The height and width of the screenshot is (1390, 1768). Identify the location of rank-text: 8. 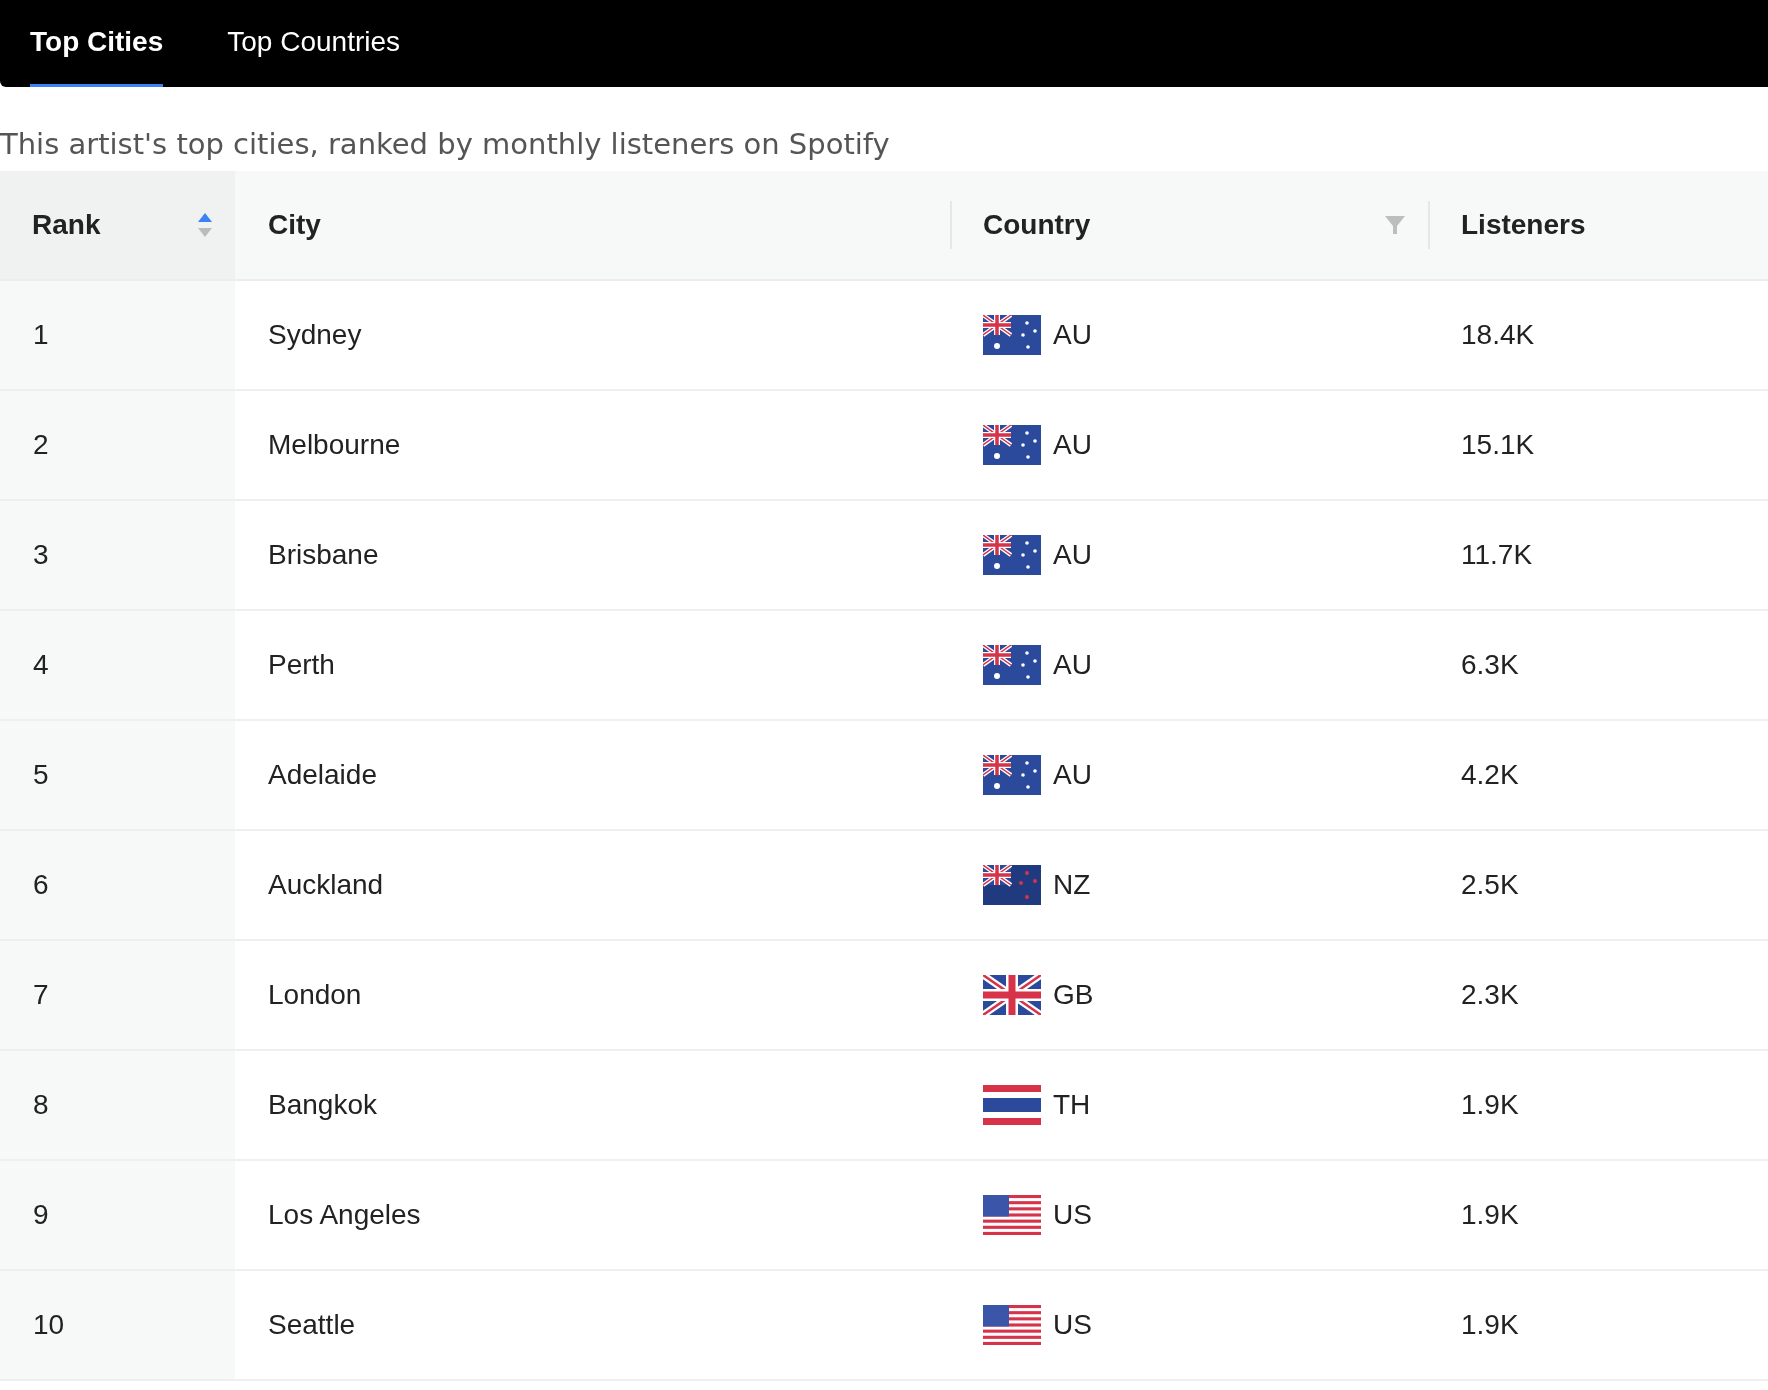
(41, 1105).